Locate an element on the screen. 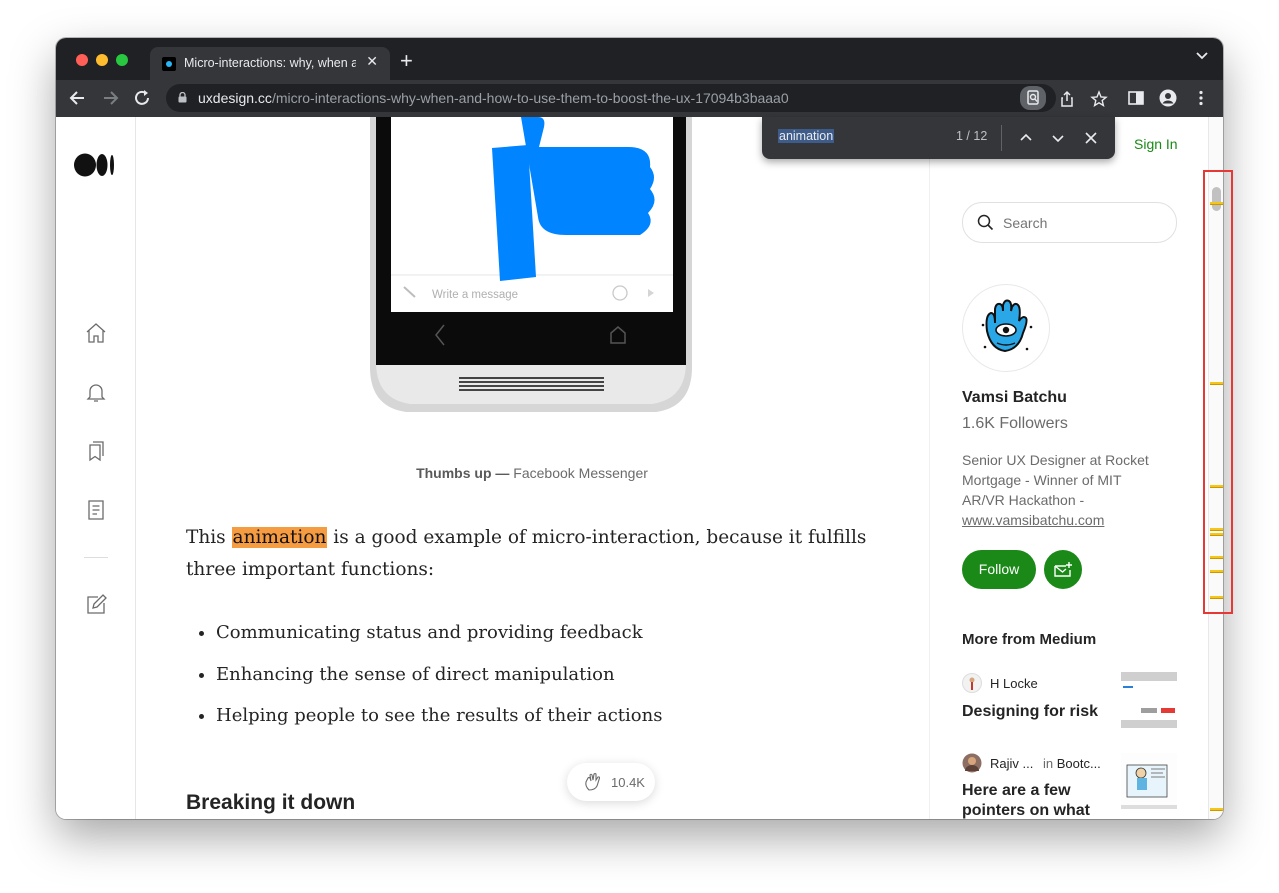 The height and width of the screenshot is (893, 1279). hamsa-hand-avatar-icon is located at coordinates (1007, 326).